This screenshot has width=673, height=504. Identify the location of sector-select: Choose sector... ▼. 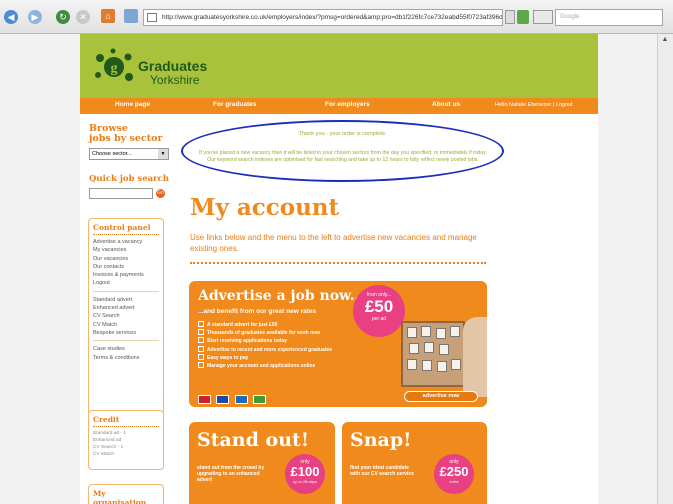
(129, 154).